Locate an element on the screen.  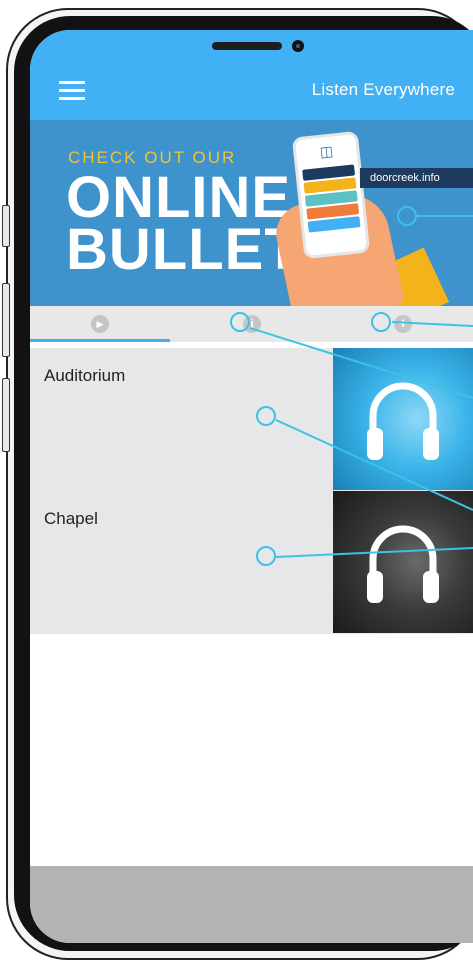
channel-label: Chapel is located at coordinates (71, 518).